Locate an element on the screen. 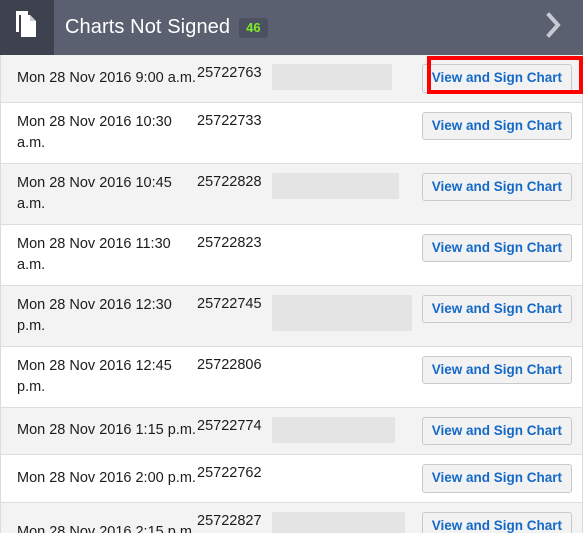 This screenshot has height=533, width=583. row-chart-id: 25722745 is located at coordinates (229, 303).